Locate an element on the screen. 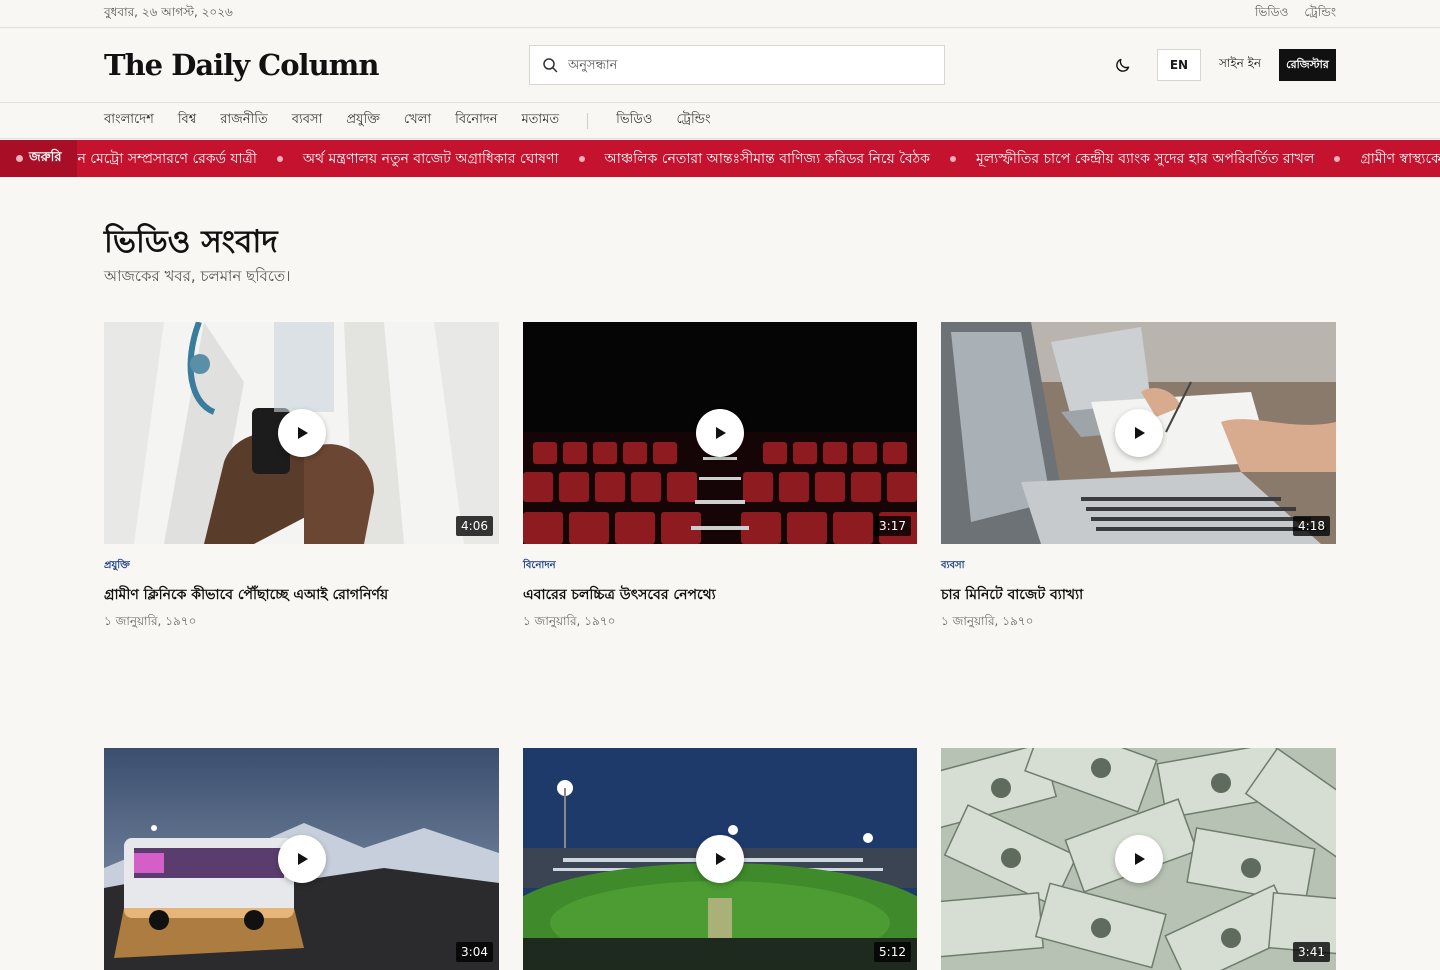 Image resolution: width=1440 pixels, height=970 pixels. dark-mode-toggle is located at coordinates (1123, 65).